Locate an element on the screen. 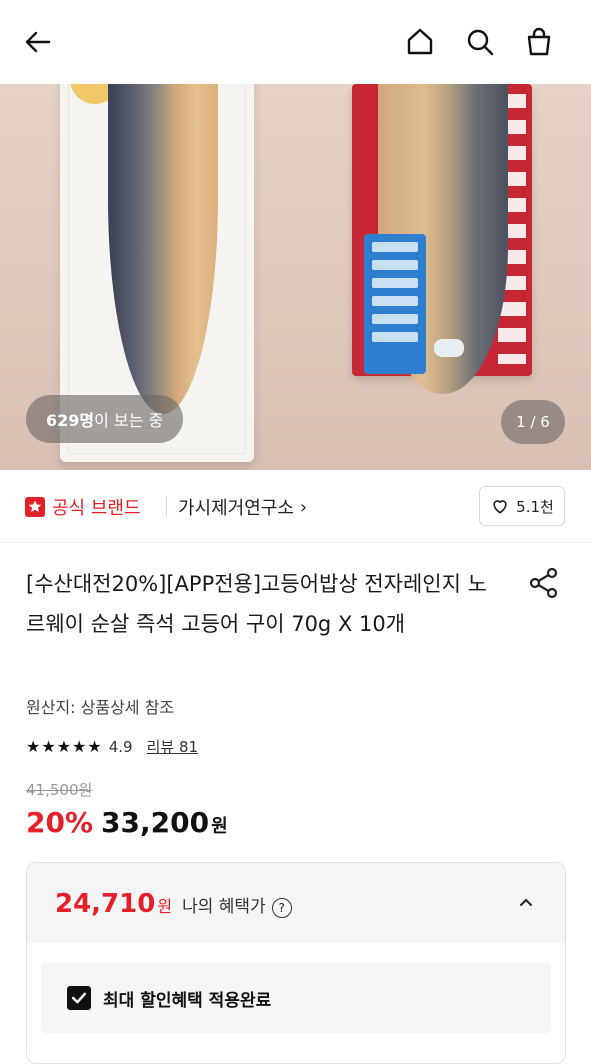  divider is located at coordinates (166, 506).